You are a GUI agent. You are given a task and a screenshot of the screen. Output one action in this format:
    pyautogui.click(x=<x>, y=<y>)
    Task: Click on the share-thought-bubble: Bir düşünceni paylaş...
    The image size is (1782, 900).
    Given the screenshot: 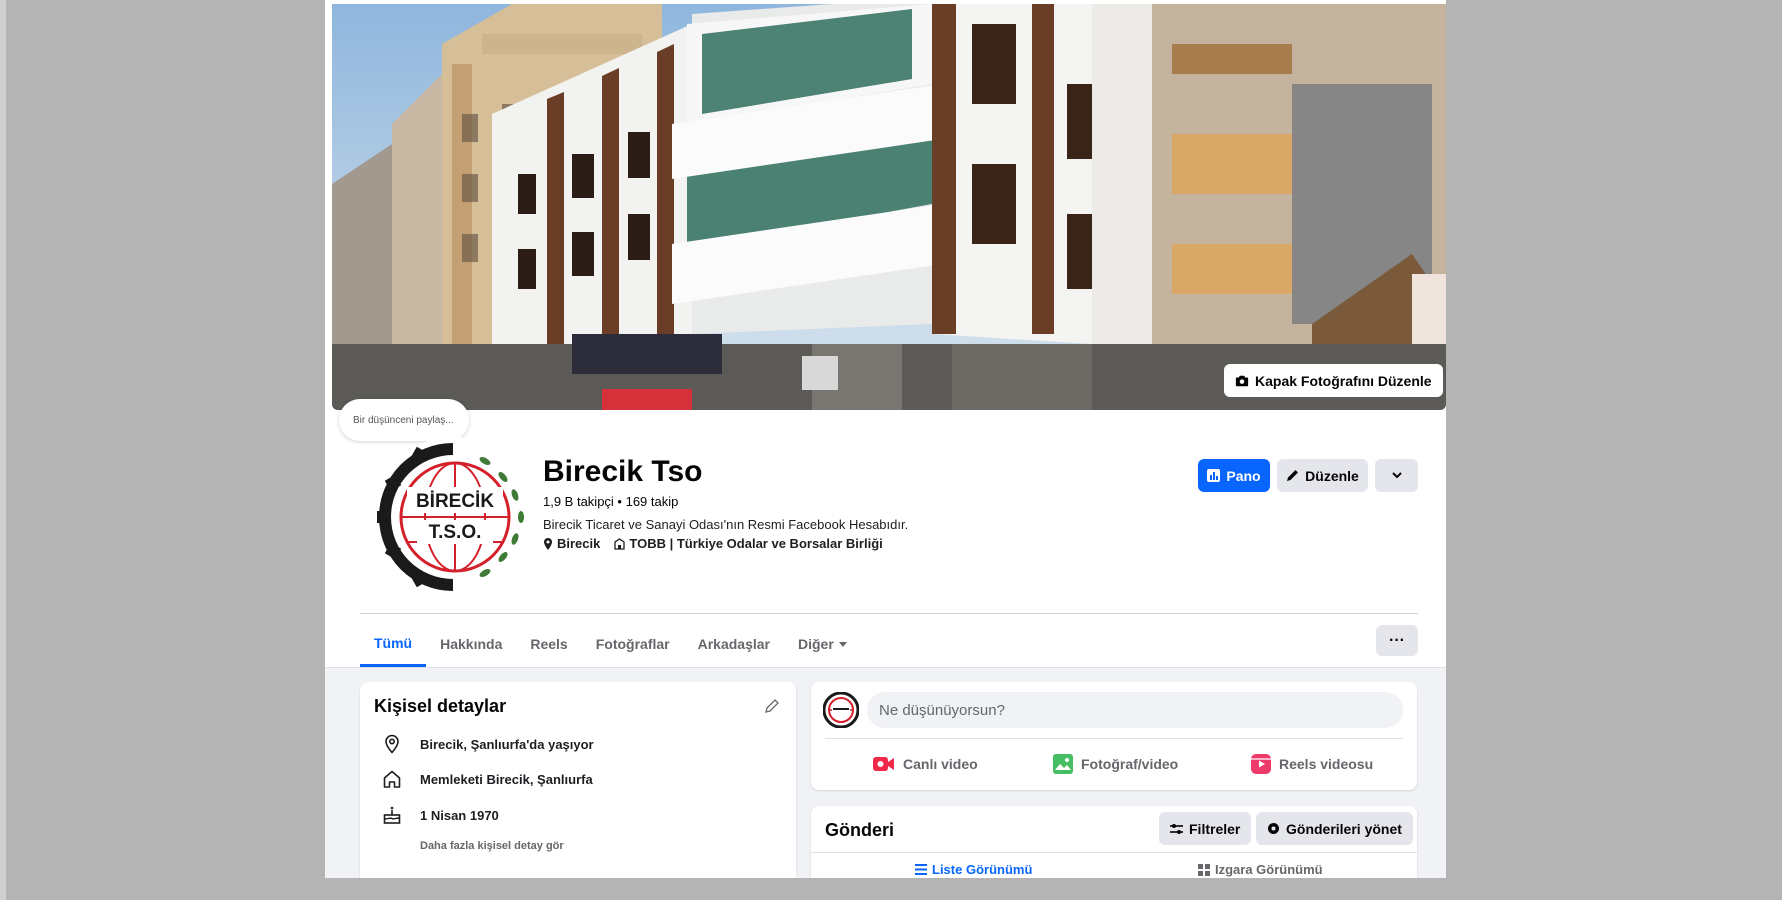 What is the action you would take?
    pyautogui.click(x=404, y=420)
    